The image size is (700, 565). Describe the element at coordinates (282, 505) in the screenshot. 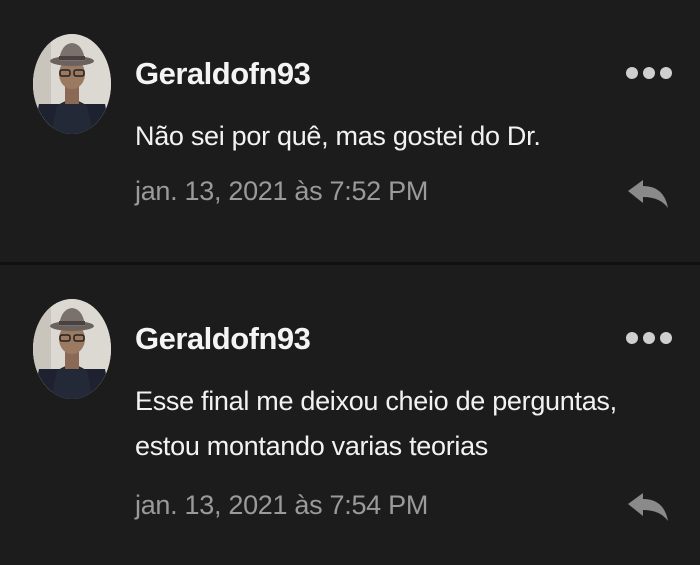

I see `comment-timestamp: jan. 13, 2021 às 7:54 PM` at that location.